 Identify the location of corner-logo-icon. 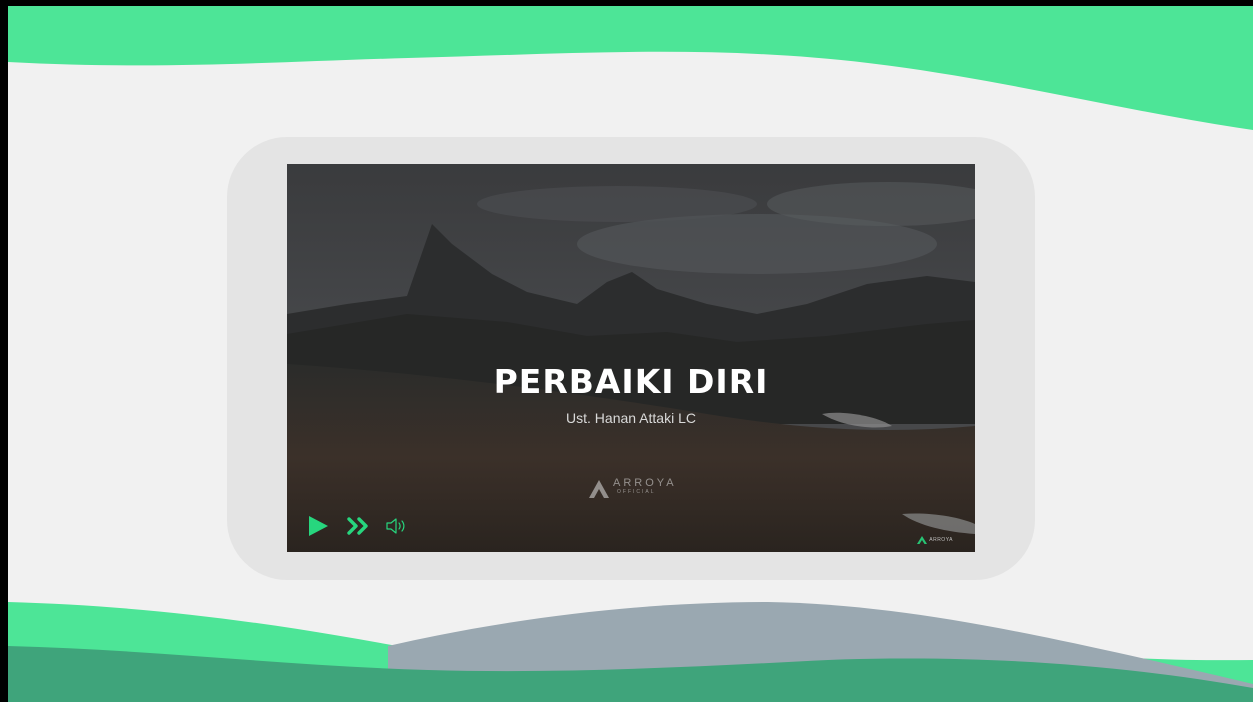
(922, 540).